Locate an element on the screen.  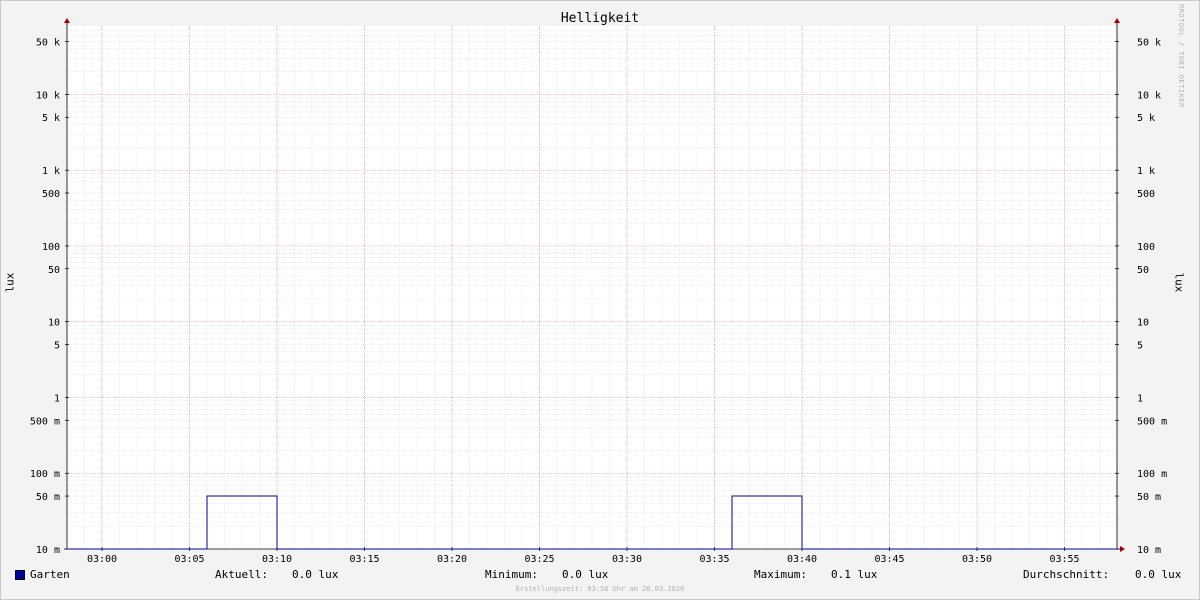
y-tick-label-right: 500 is located at coordinates (1146, 194).